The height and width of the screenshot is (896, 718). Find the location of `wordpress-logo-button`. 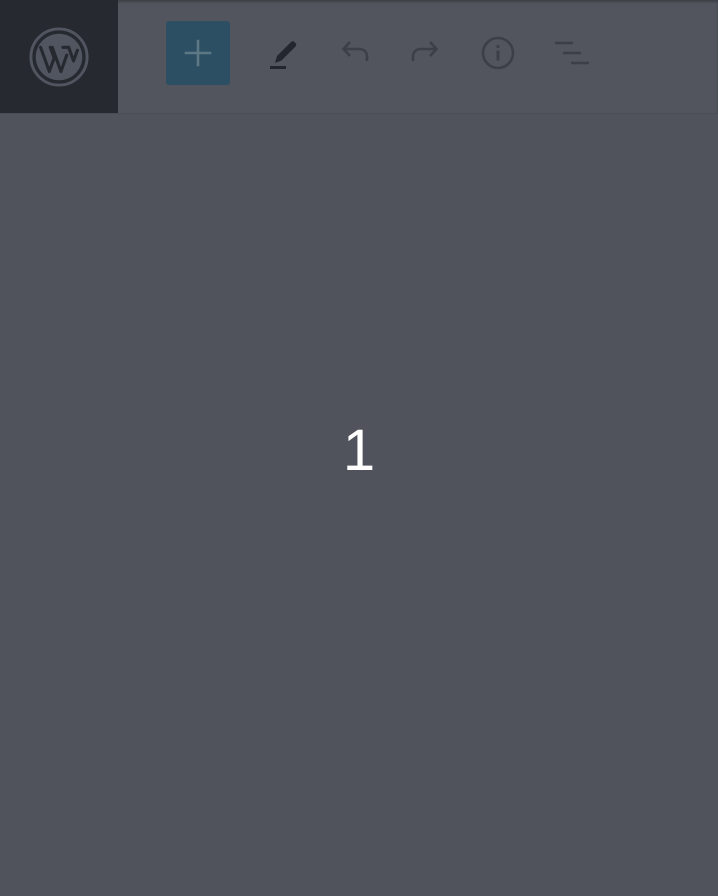

wordpress-logo-button is located at coordinates (59, 56).